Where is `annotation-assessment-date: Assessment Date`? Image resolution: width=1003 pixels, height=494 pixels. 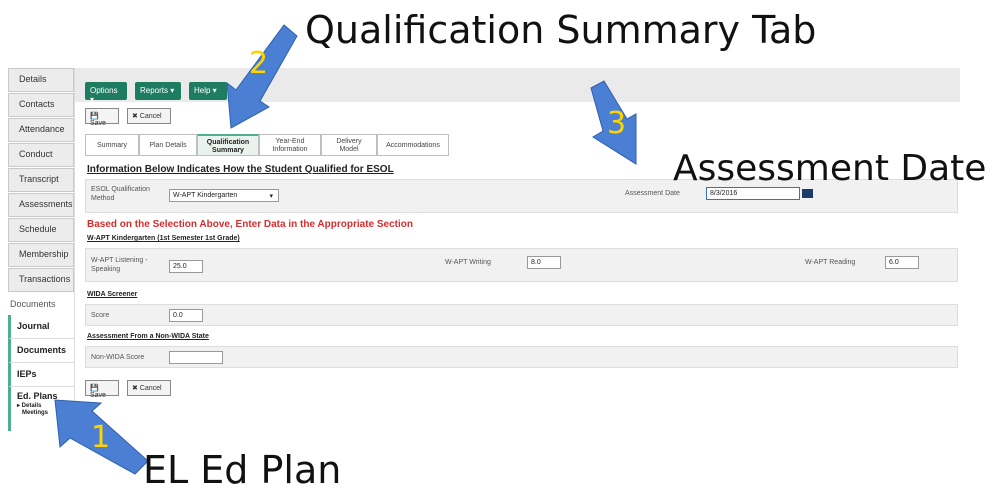 annotation-assessment-date: Assessment Date is located at coordinates (830, 168).